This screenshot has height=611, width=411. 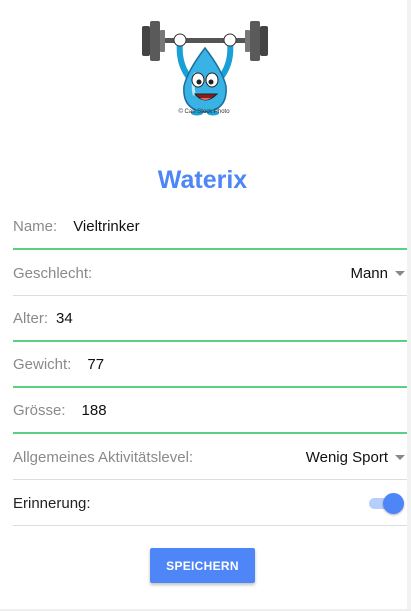 What do you see at coordinates (210, 227) in the screenshot?
I see `name-field: Name: Vieltrinker` at bounding box center [210, 227].